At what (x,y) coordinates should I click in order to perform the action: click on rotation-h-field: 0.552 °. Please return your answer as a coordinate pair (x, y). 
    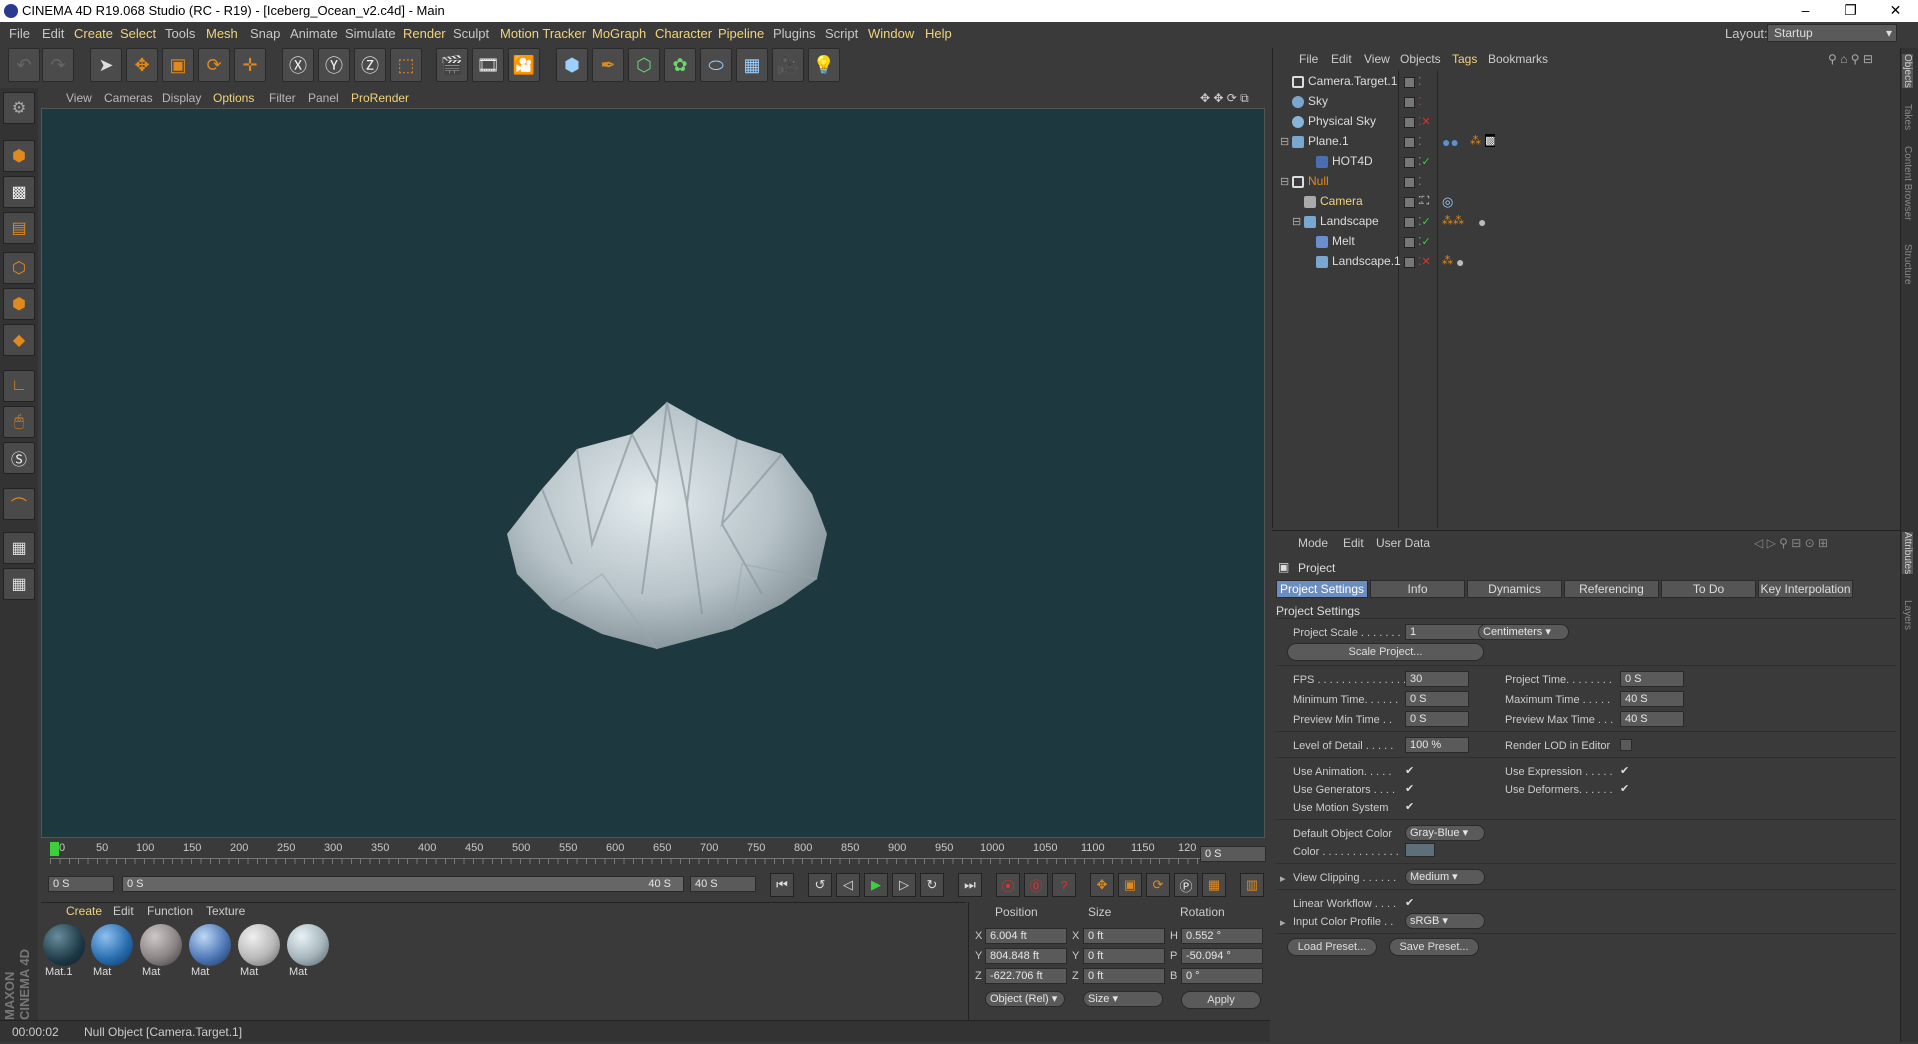
    Looking at the image, I should click on (1222, 936).